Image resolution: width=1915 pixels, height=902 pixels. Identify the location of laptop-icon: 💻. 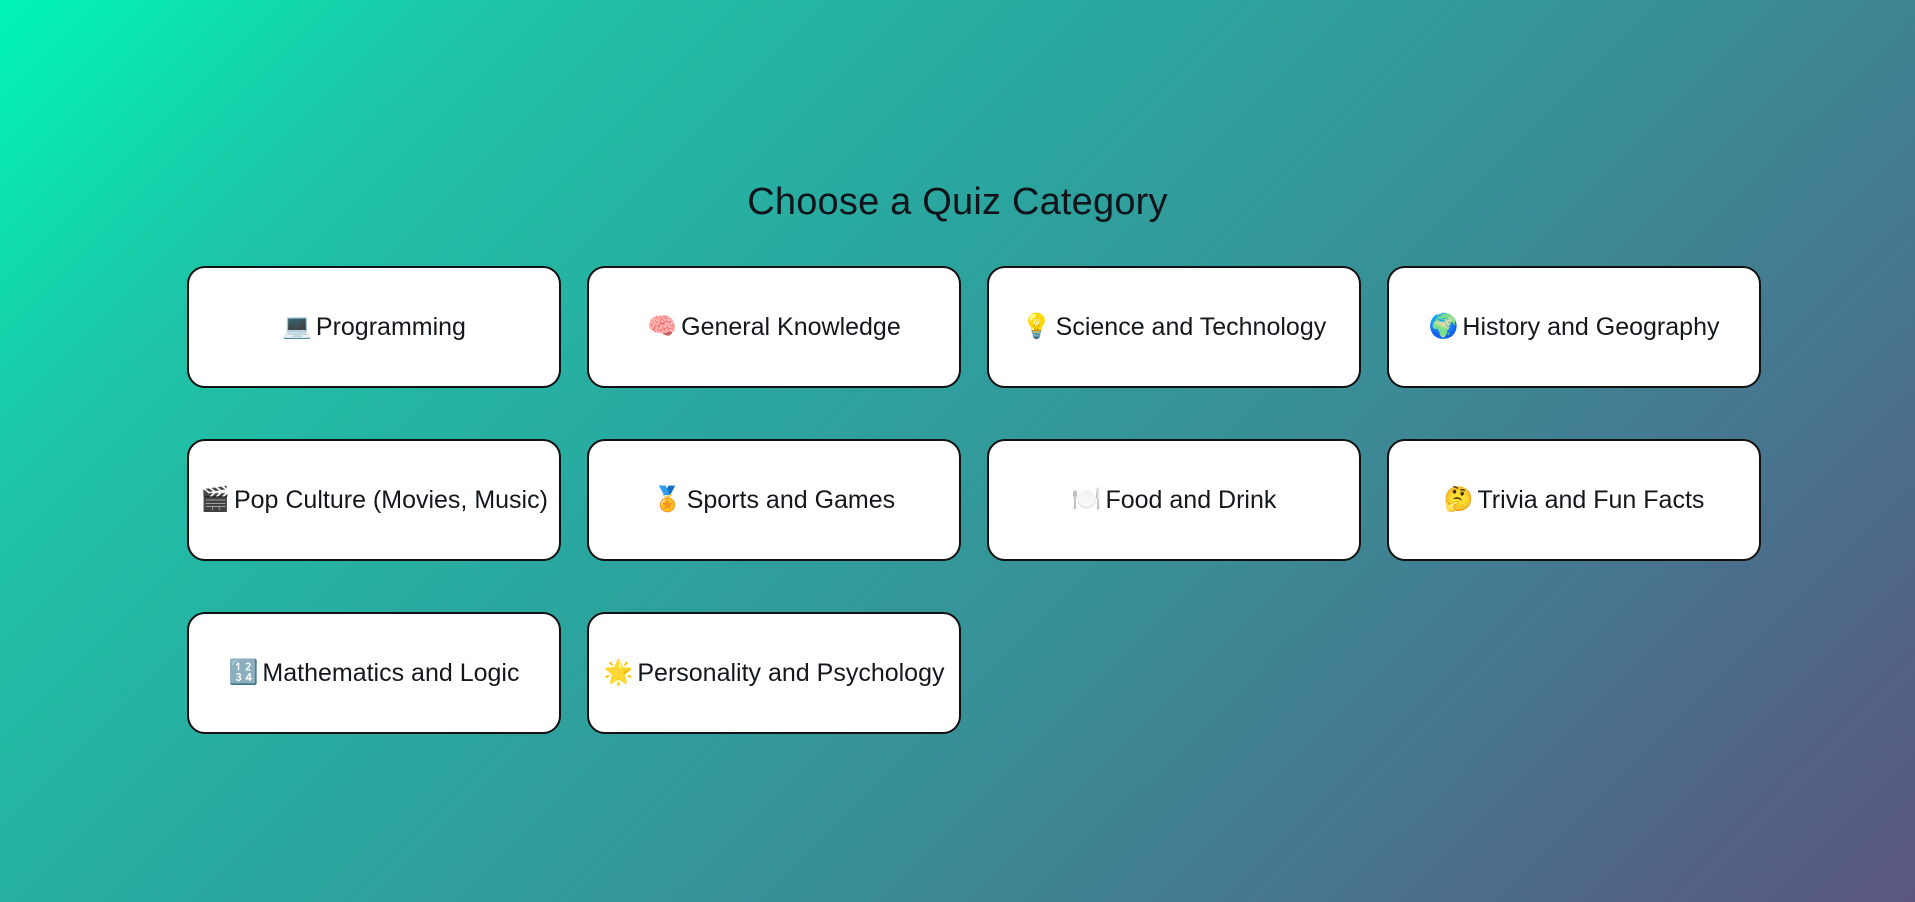
(297, 326).